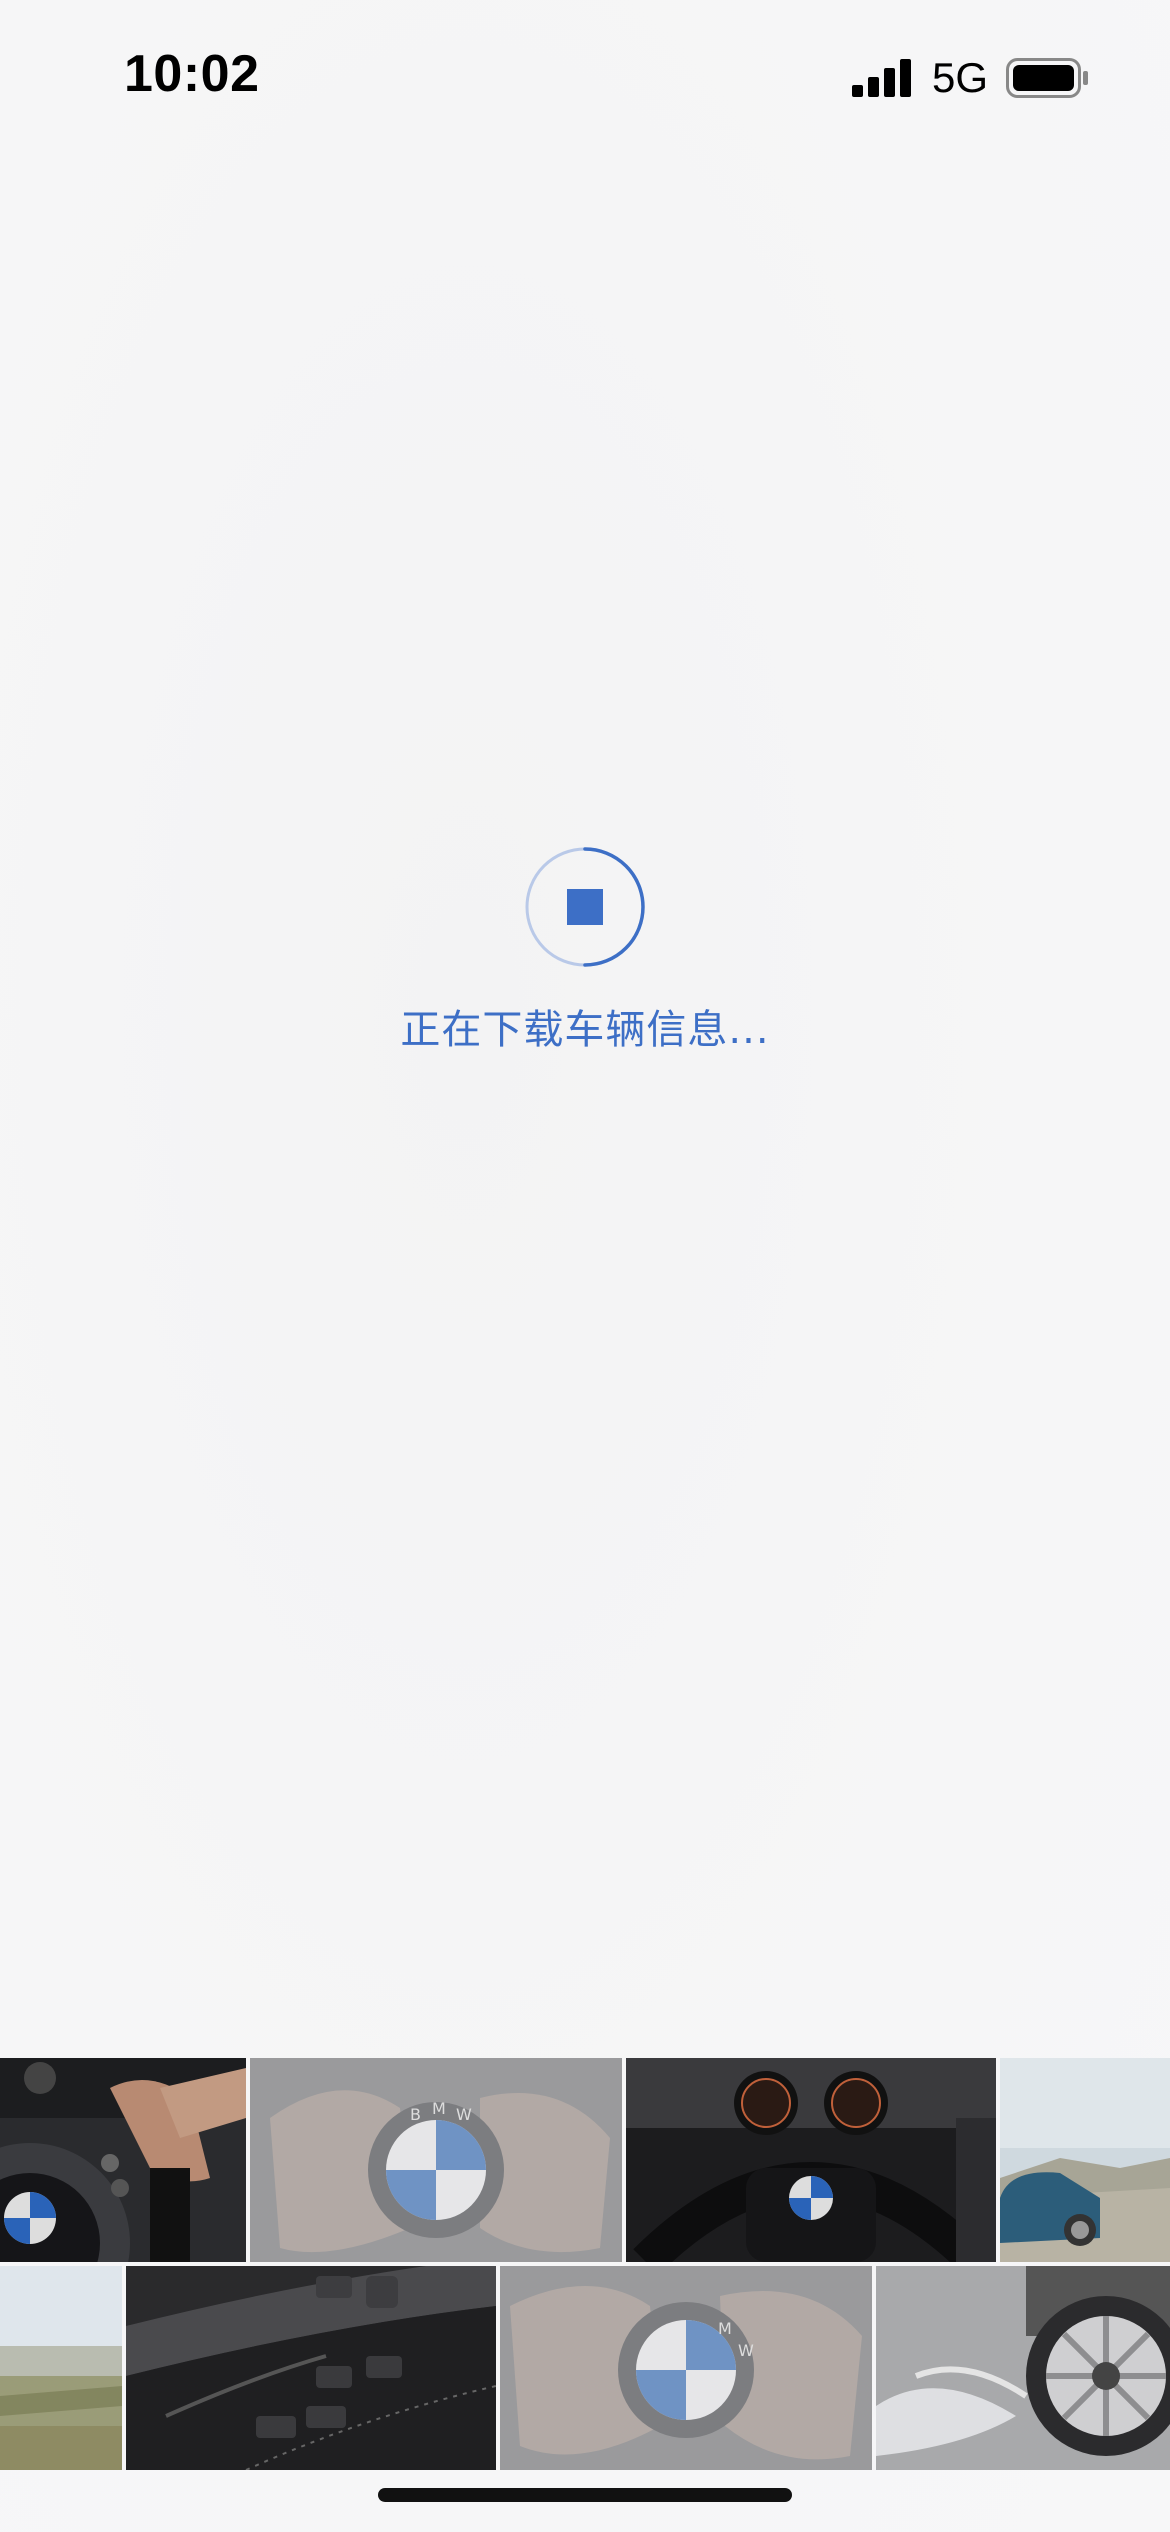  I want to click on photo-row-top: B M W, so click(585, 2160).